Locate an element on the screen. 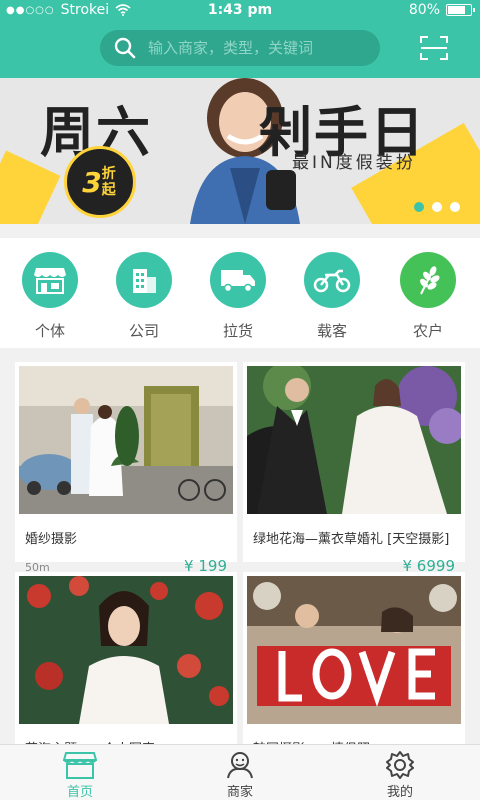 The width and height of the screenshot is (480, 800). category-row: 个体 公司 拉货 载客 农户 is located at coordinates (240, 293).